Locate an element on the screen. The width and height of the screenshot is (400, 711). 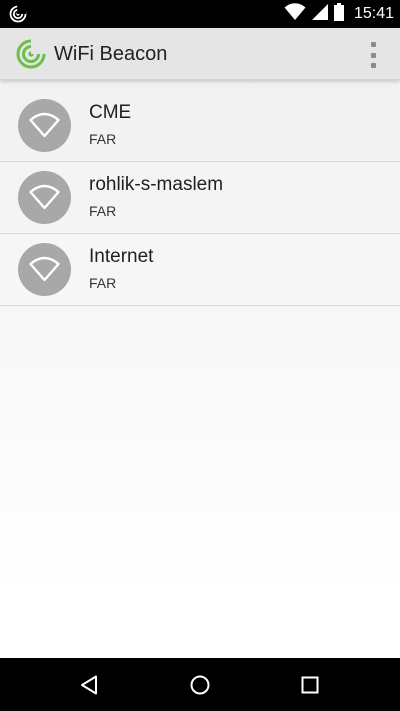
network-item-cme: CME FAR is located at coordinates (200, 126).